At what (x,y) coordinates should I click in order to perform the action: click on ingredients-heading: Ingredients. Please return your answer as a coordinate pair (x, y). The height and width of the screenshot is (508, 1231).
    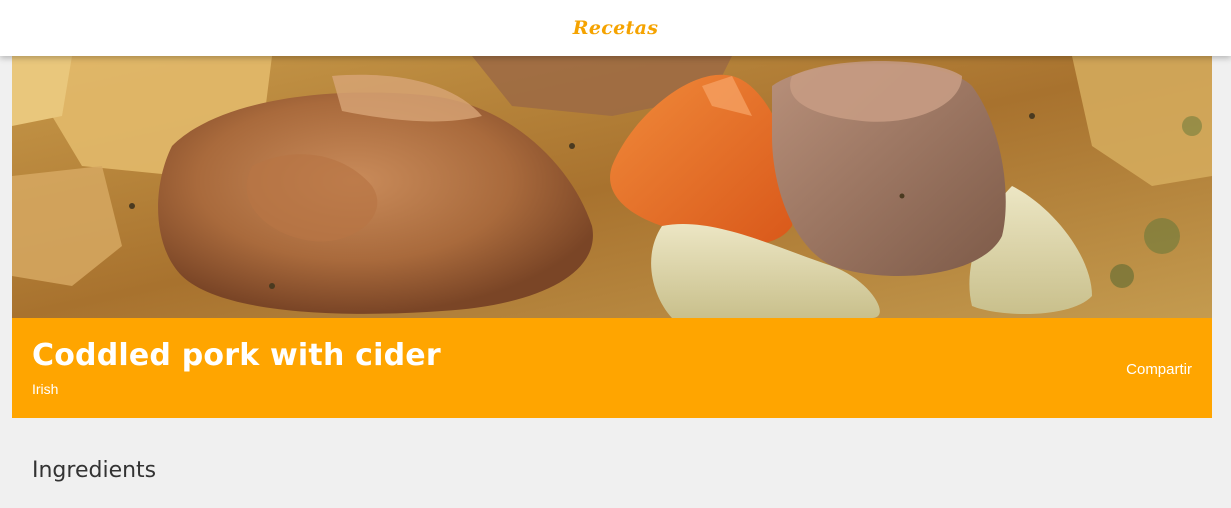
    Looking at the image, I should click on (94, 470).